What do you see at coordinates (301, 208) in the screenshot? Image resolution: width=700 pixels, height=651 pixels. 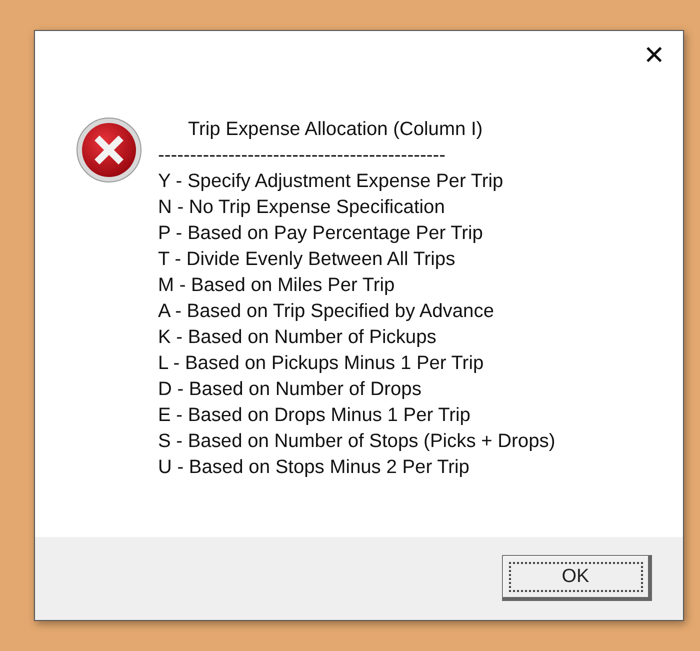 I see `message-line: N - No Trip Expense Specification` at bounding box center [301, 208].